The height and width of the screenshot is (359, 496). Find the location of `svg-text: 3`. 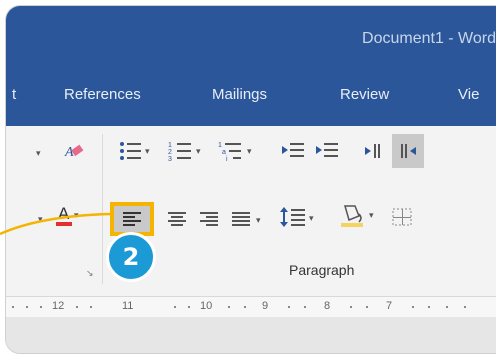

svg-text: 3 is located at coordinates (170, 159).